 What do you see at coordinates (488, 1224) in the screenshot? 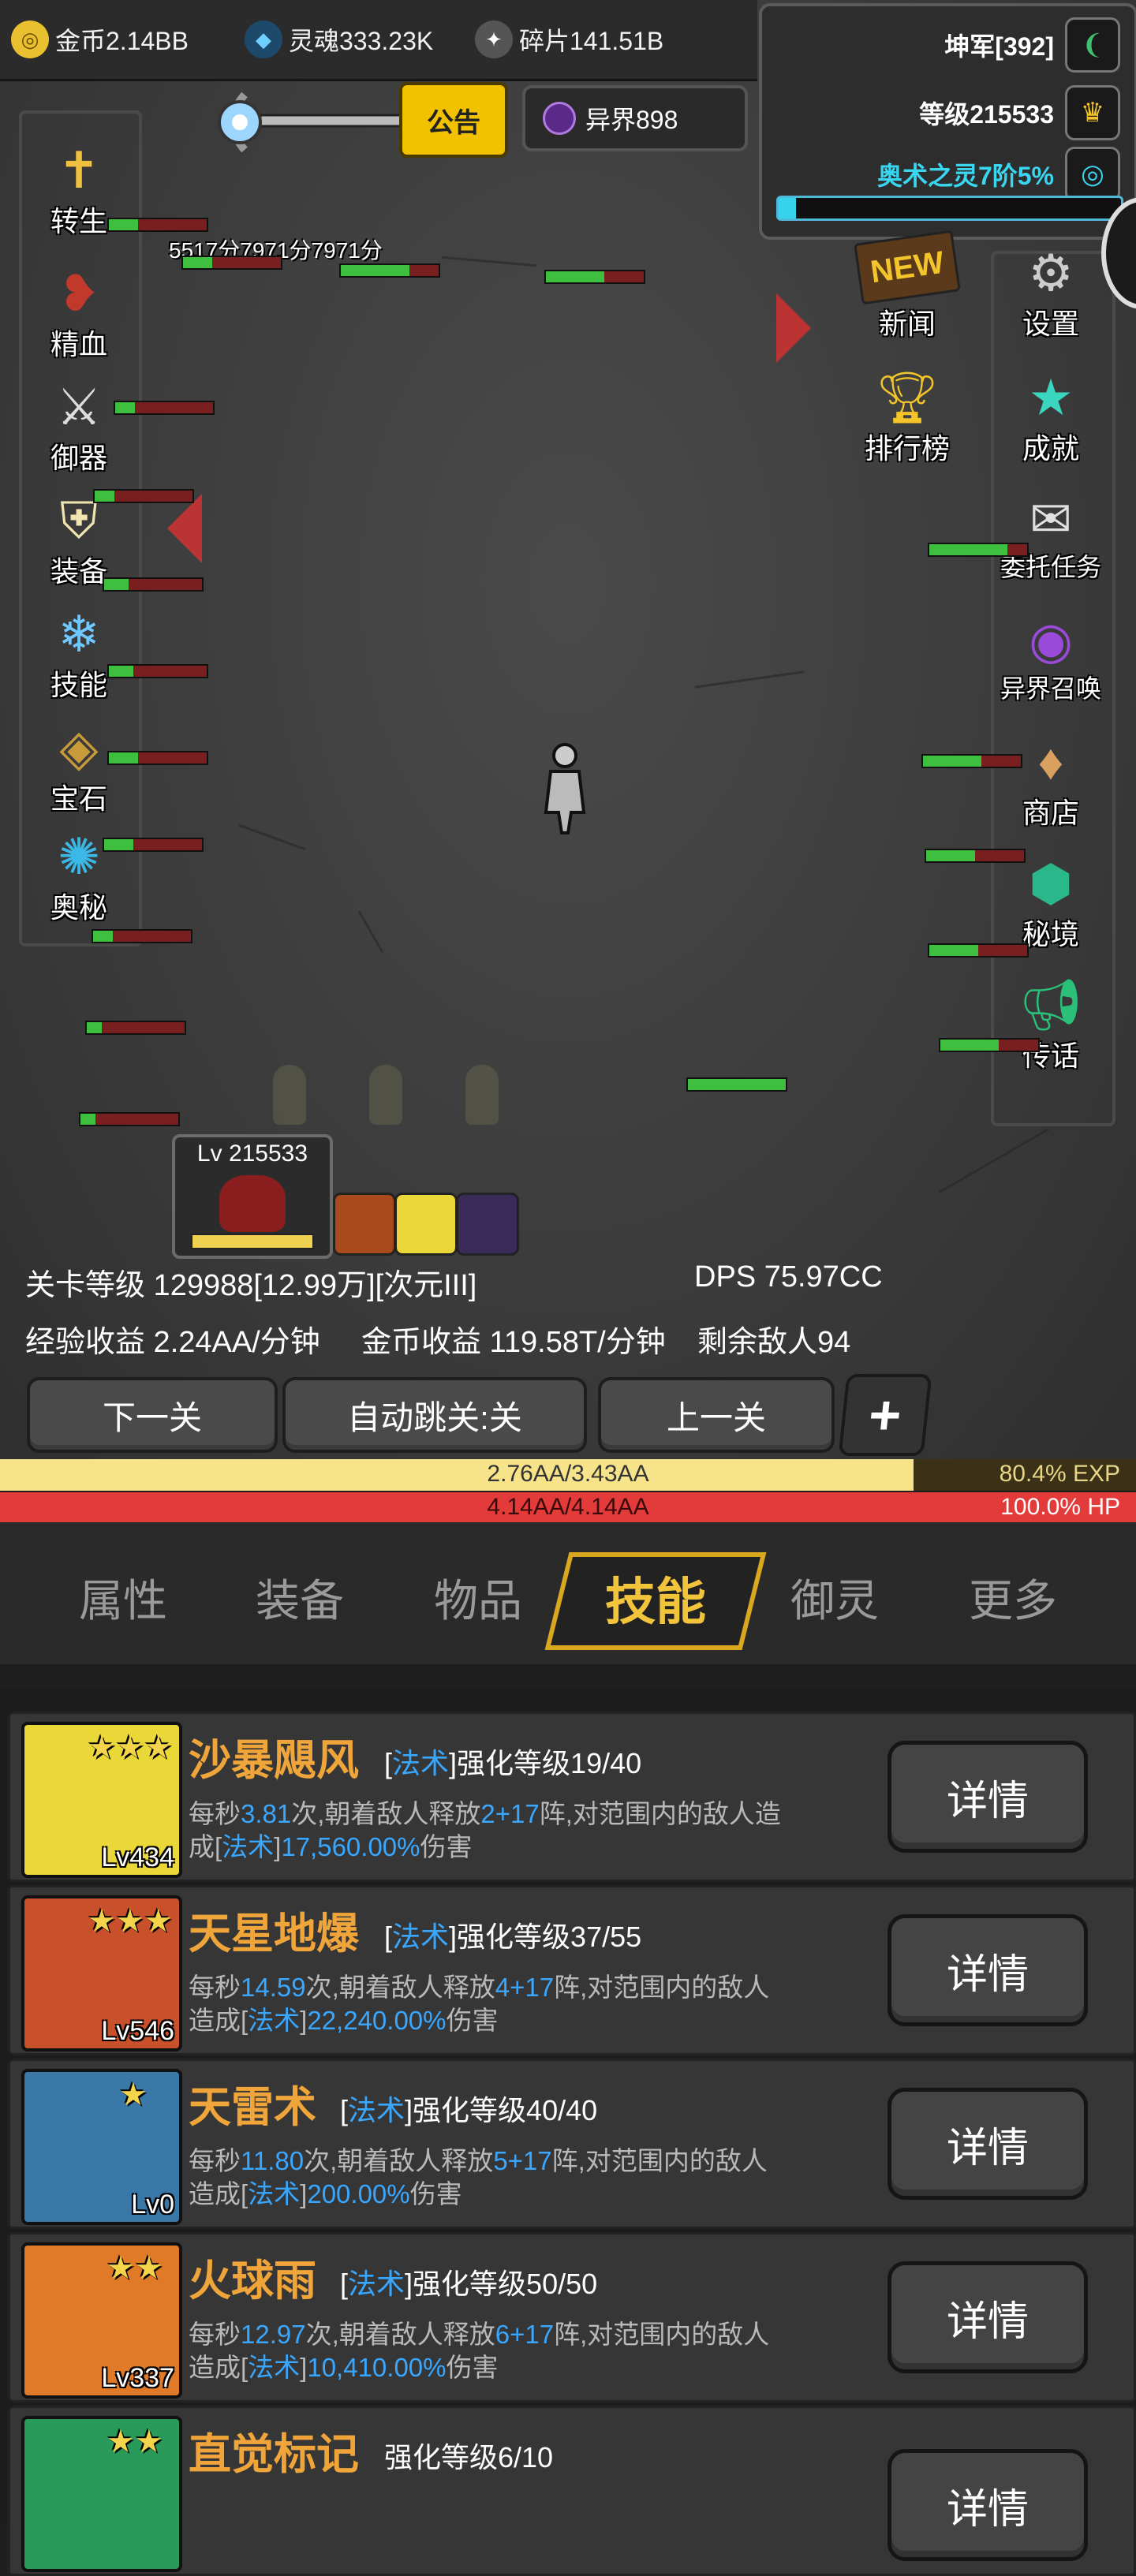
I see `active-skill-dark-icon` at bounding box center [488, 1224].